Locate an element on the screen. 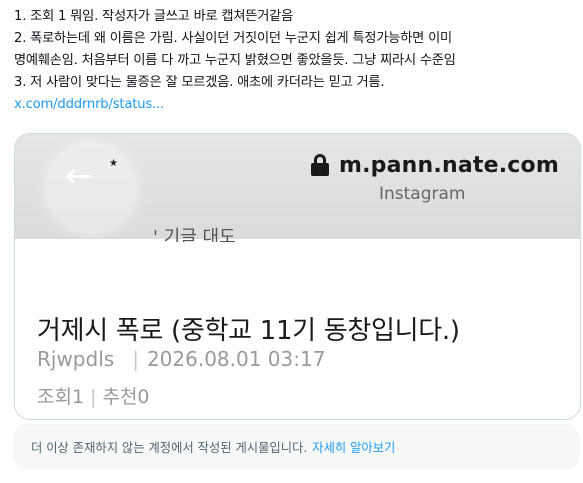 This screenshot has height=483, width=583. learn-more-link: 자세히 알아보기 is located at coordinates (353, 447).